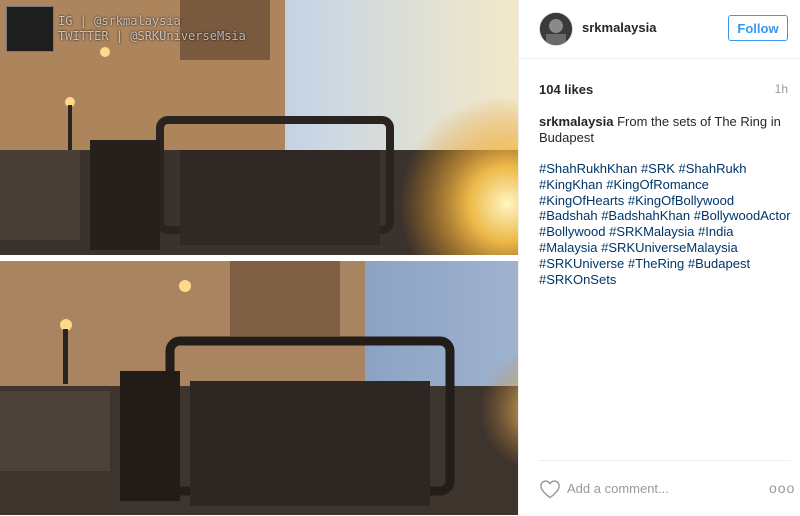 This screenshot has width=800, height=516. Describe the element at coordinates (576, 121) in the screenshot. I see `caption-username: srkmalaysia` at that location.